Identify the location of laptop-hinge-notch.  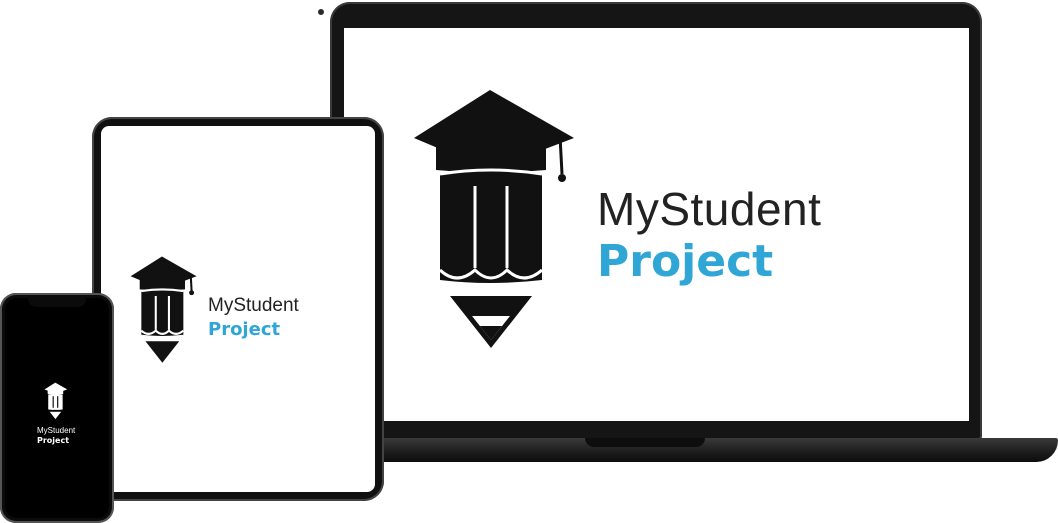
(645, 442).